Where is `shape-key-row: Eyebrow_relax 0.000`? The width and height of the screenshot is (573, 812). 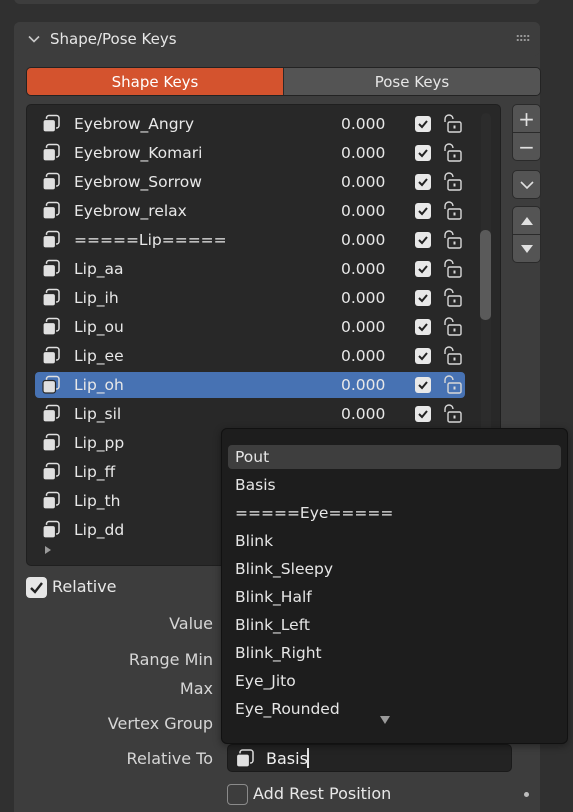
shape-key-row: Eyebrow_relax 0.000 is located at coordinates (250, 211).